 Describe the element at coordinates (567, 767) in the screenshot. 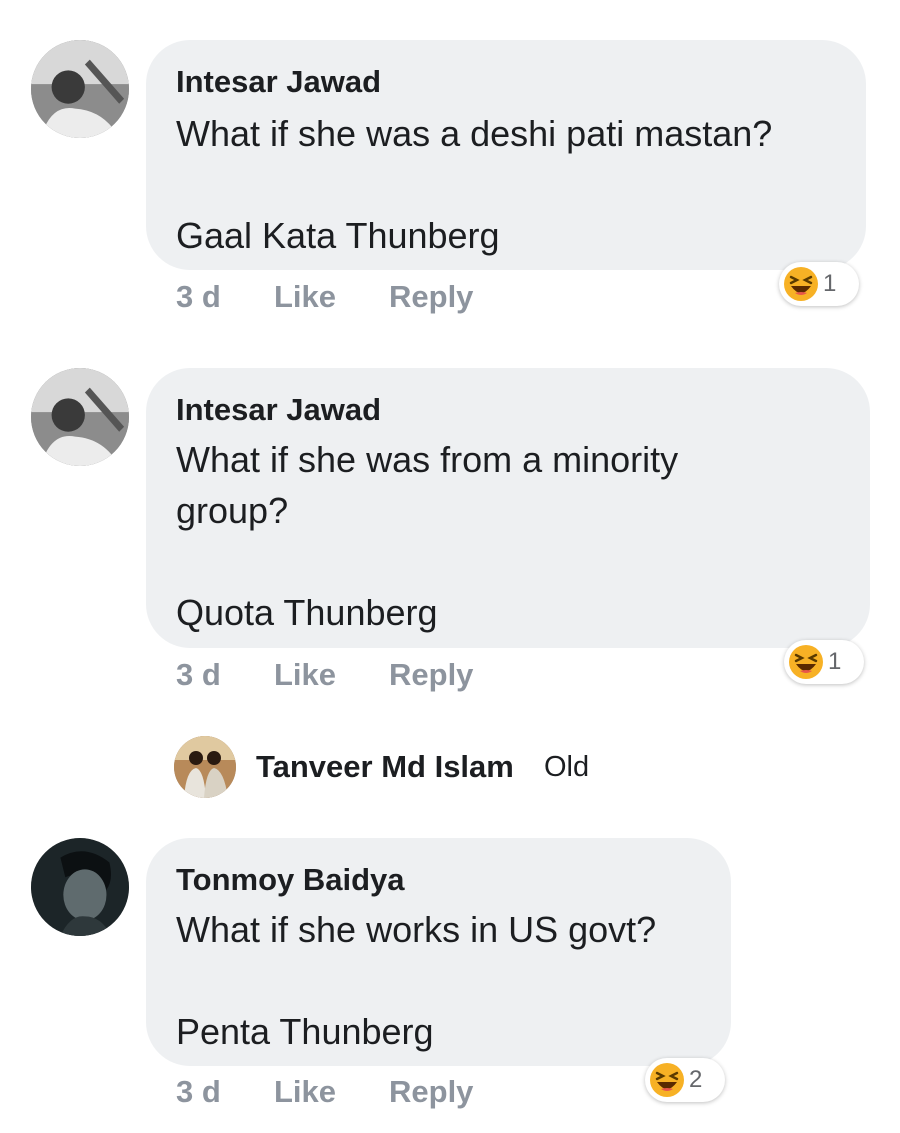

I see `reply-text: Old` at that location.